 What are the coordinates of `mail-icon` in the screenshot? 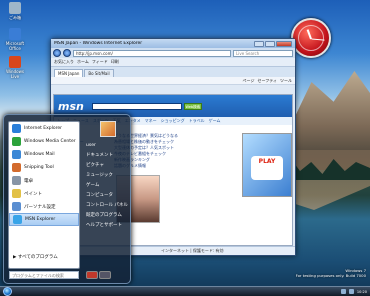 It's located at (16, 154).